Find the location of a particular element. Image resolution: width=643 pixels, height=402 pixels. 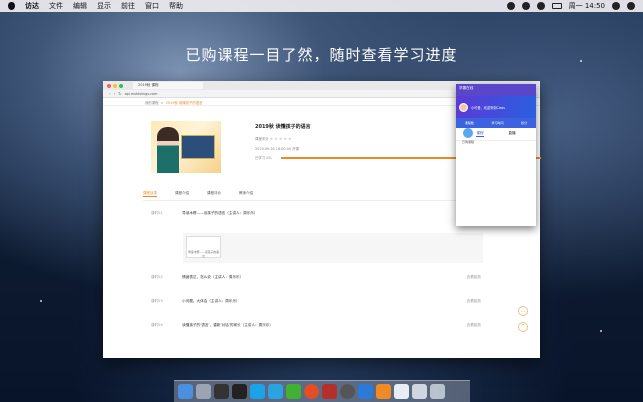

browser-tab: 2019秋 课程 is located at coordinates (168, 85).